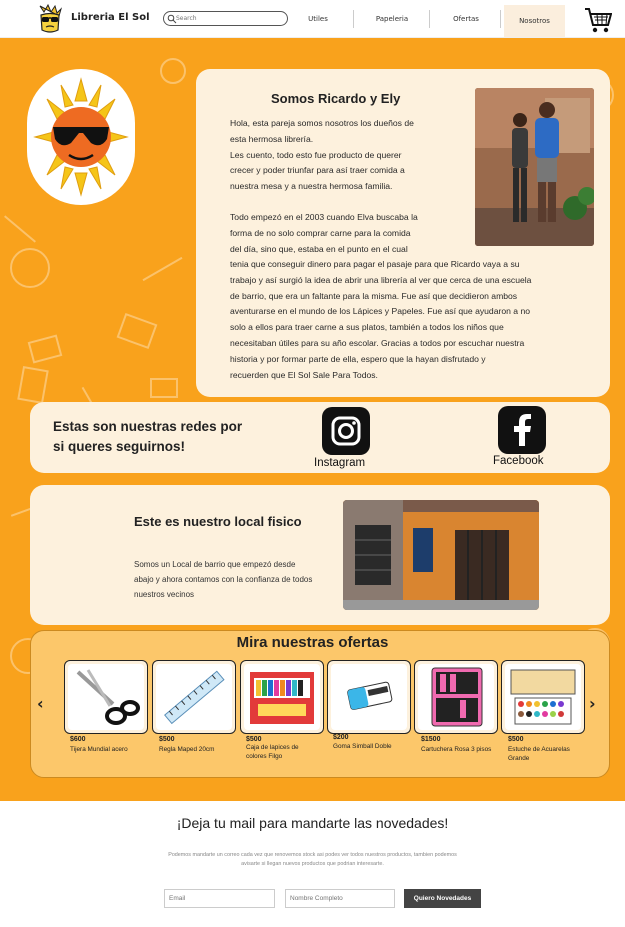 This screenshot has height=927, width=625. Describe the element at coordinates (339, 463) in the screenshot. I see `instagram-link: Instagram` at that location.